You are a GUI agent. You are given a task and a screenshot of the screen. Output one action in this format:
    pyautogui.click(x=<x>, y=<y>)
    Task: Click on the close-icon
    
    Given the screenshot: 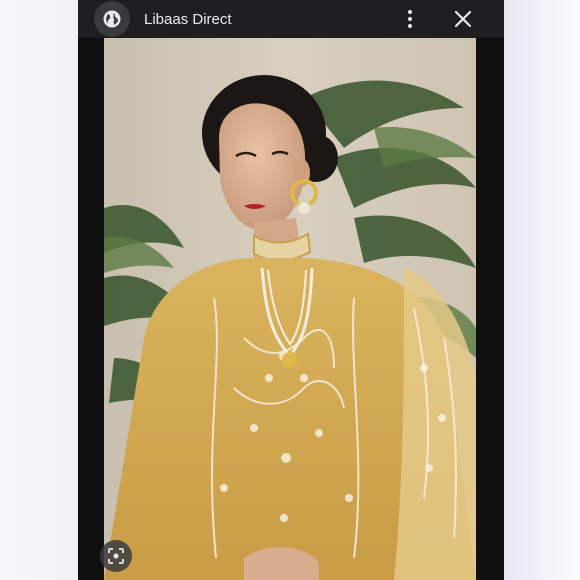 What is the action you would take?
    pyautogui.click(x=463, y=19)
    